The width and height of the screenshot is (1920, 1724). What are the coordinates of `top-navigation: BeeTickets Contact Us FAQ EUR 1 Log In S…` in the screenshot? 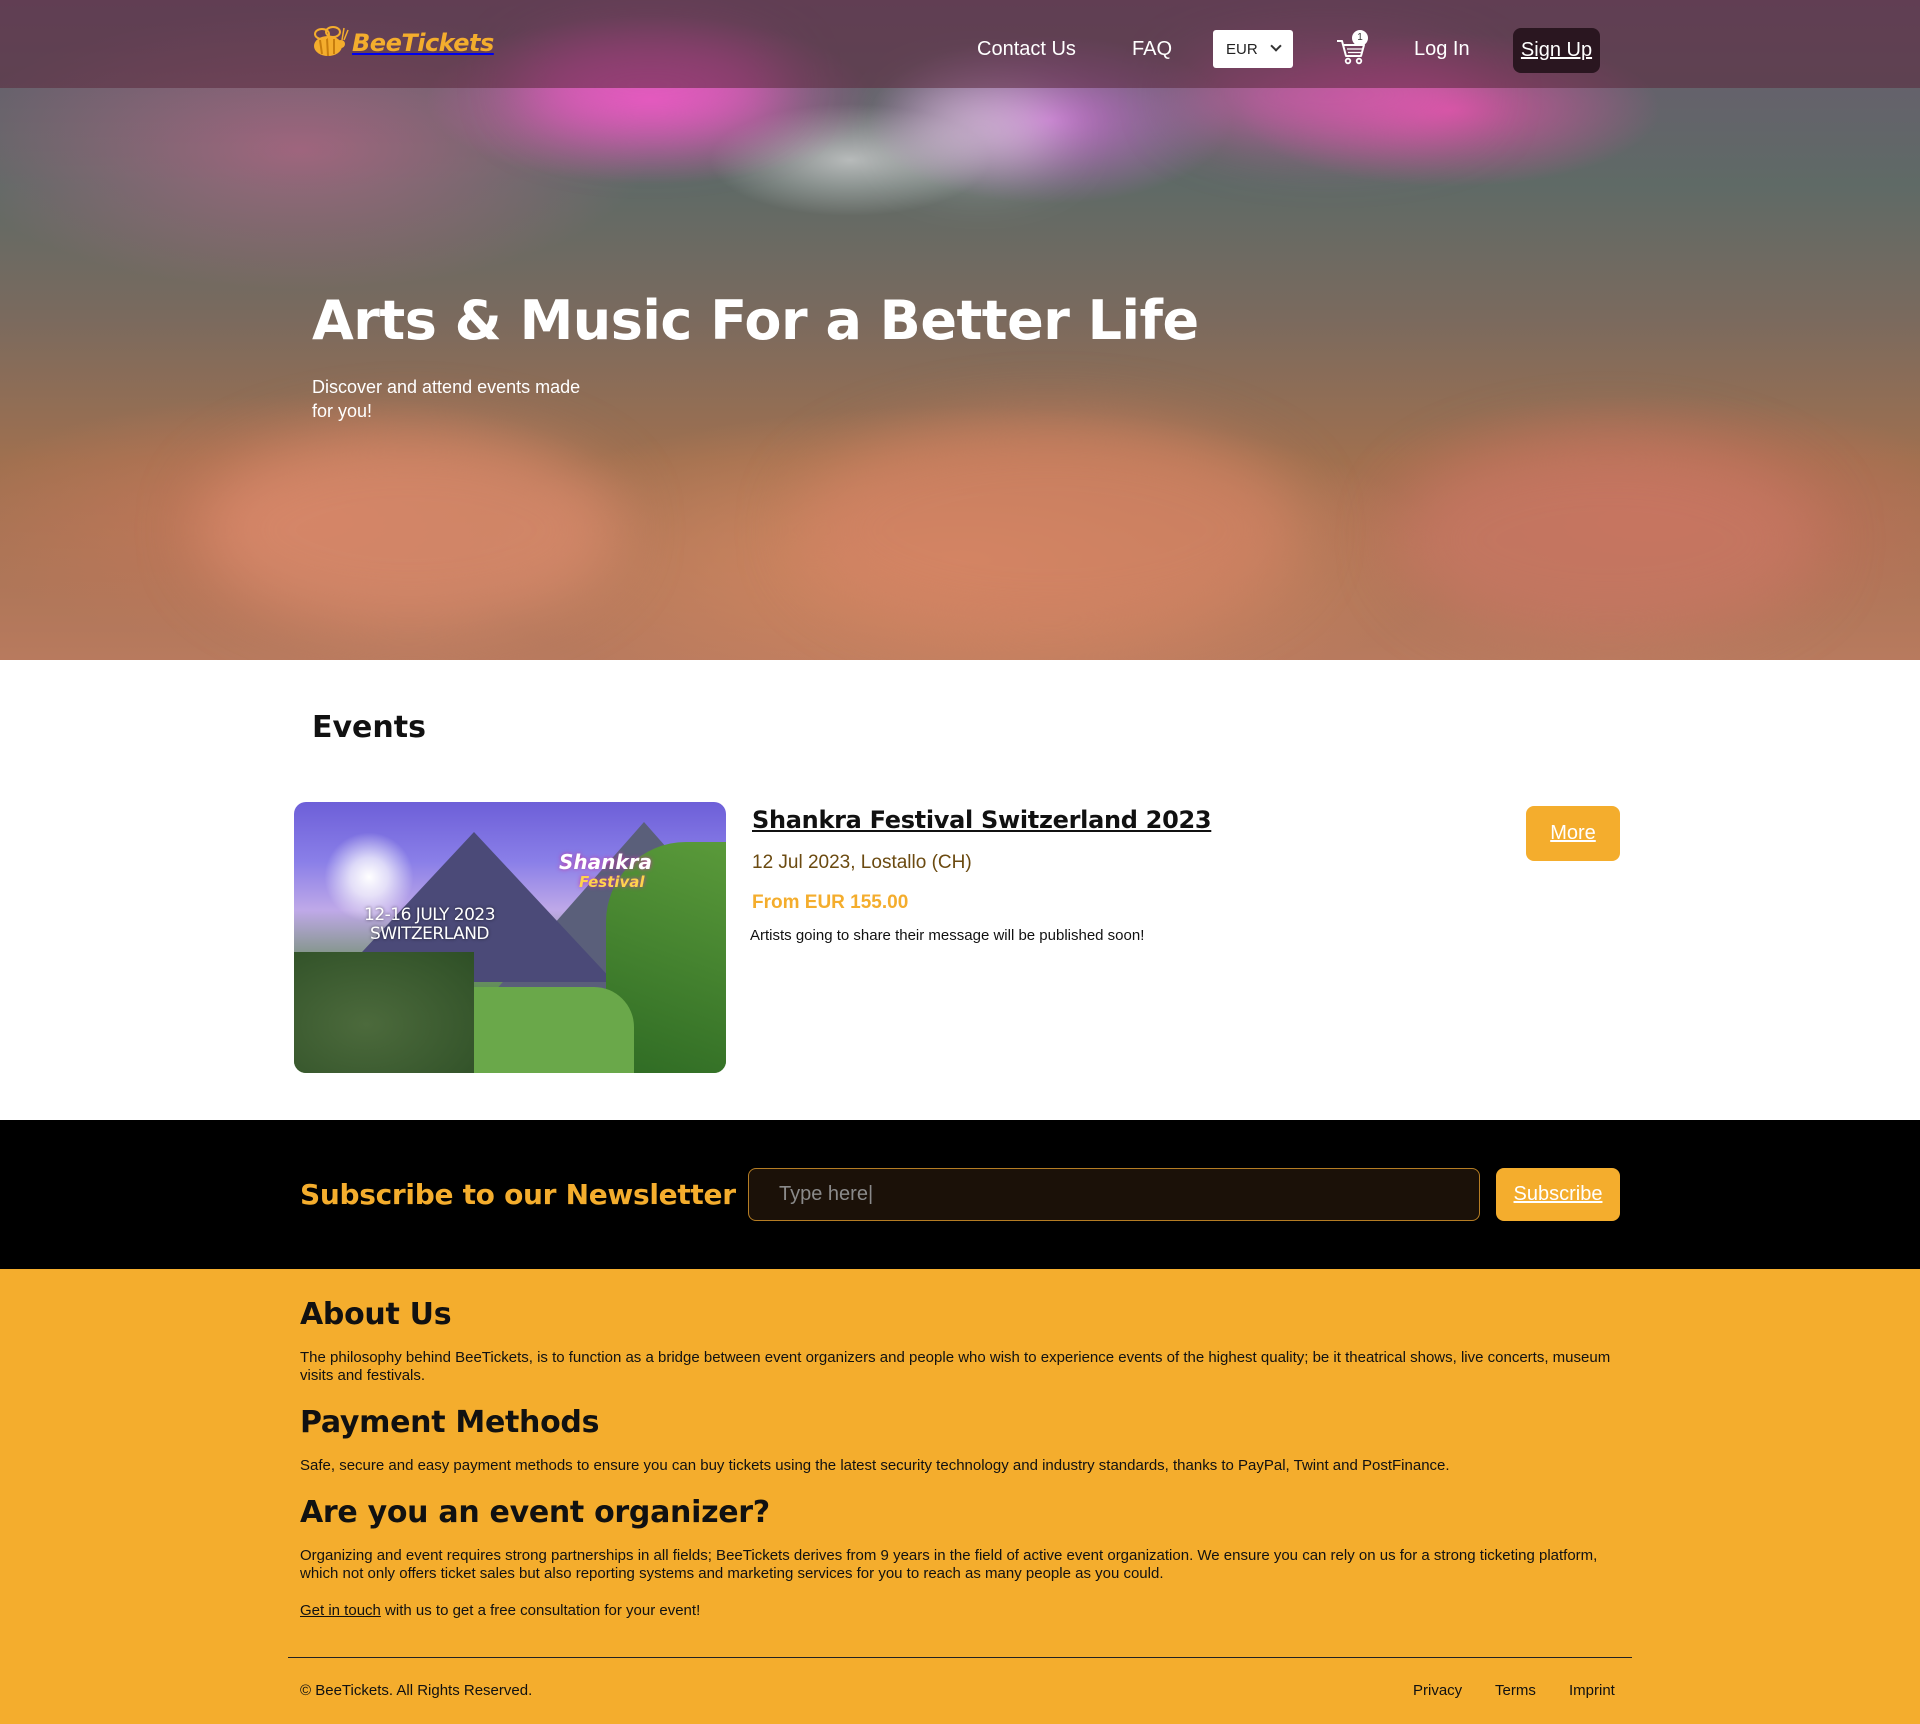 It's located at (960, 44).